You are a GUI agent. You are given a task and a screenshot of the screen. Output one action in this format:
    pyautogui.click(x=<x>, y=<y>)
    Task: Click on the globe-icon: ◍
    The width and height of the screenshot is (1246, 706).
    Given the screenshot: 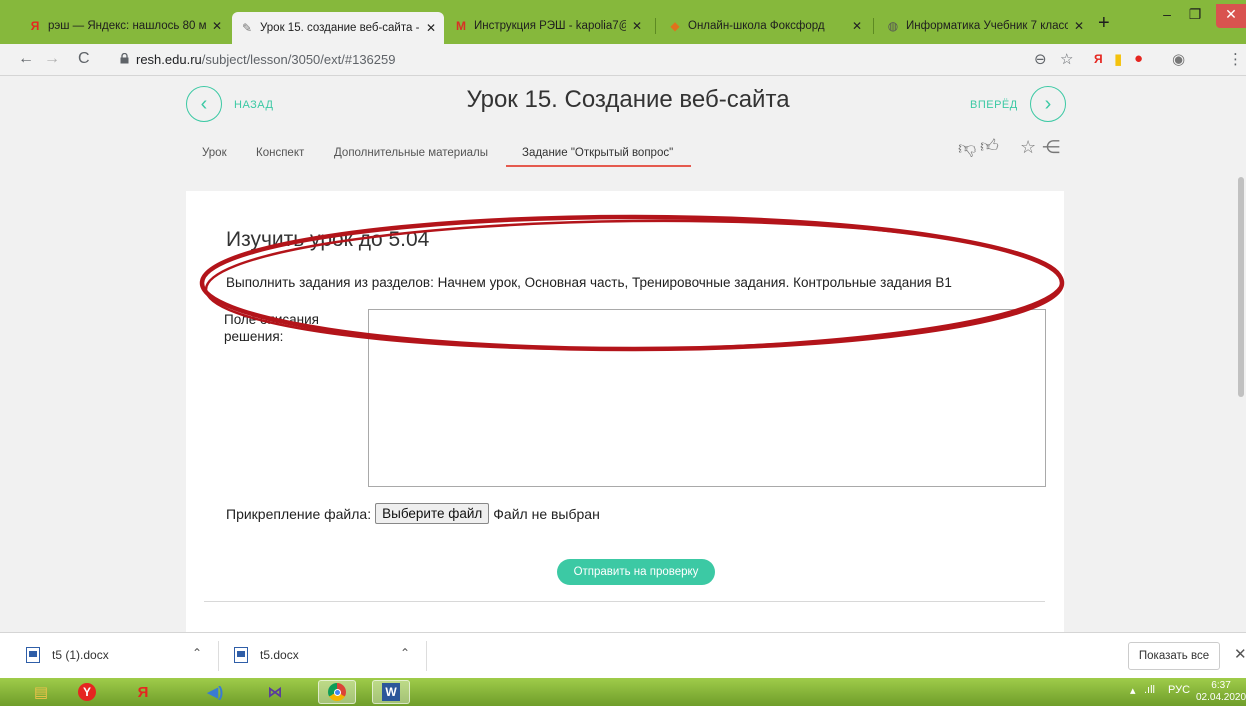 What is the action you would take?
    pyautogui.click(x=893, y=26)
    